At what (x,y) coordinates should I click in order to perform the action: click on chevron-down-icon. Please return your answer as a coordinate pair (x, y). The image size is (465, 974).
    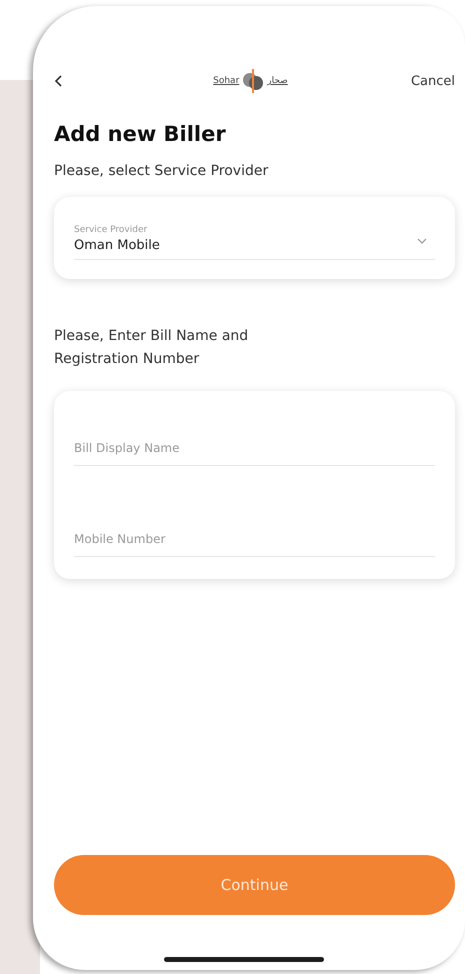
    Looking at the image, I should click on (422, 241).